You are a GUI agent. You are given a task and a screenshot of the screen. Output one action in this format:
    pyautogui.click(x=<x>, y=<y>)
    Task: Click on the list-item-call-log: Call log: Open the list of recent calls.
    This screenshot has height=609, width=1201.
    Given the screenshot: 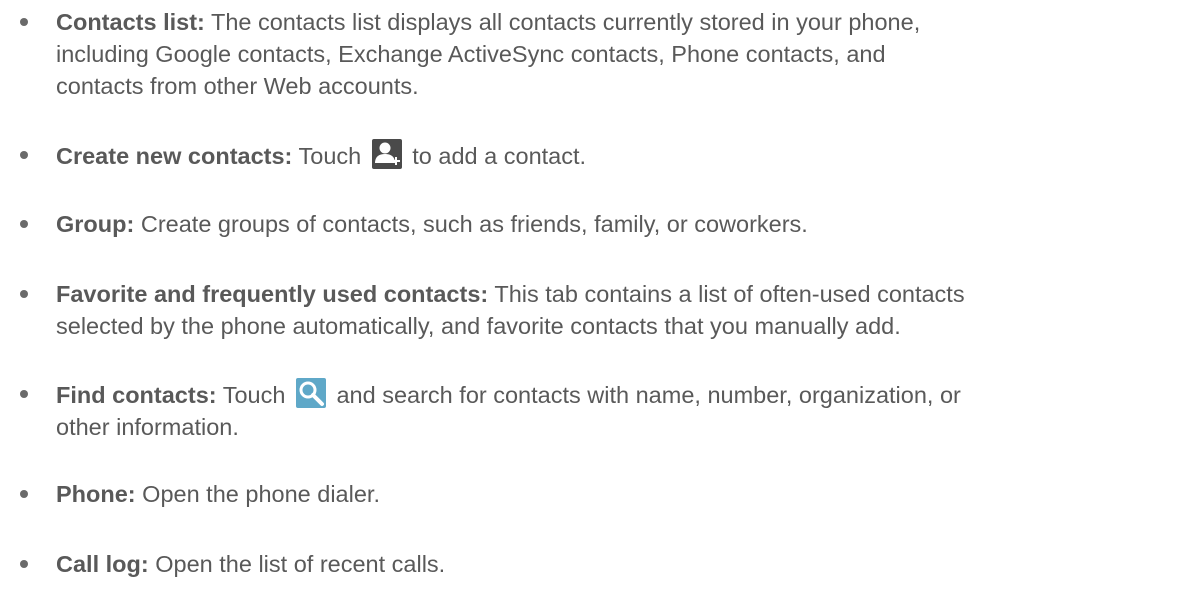 What is the action you would take?
    pyautogui.click(x=590, y=564)
    